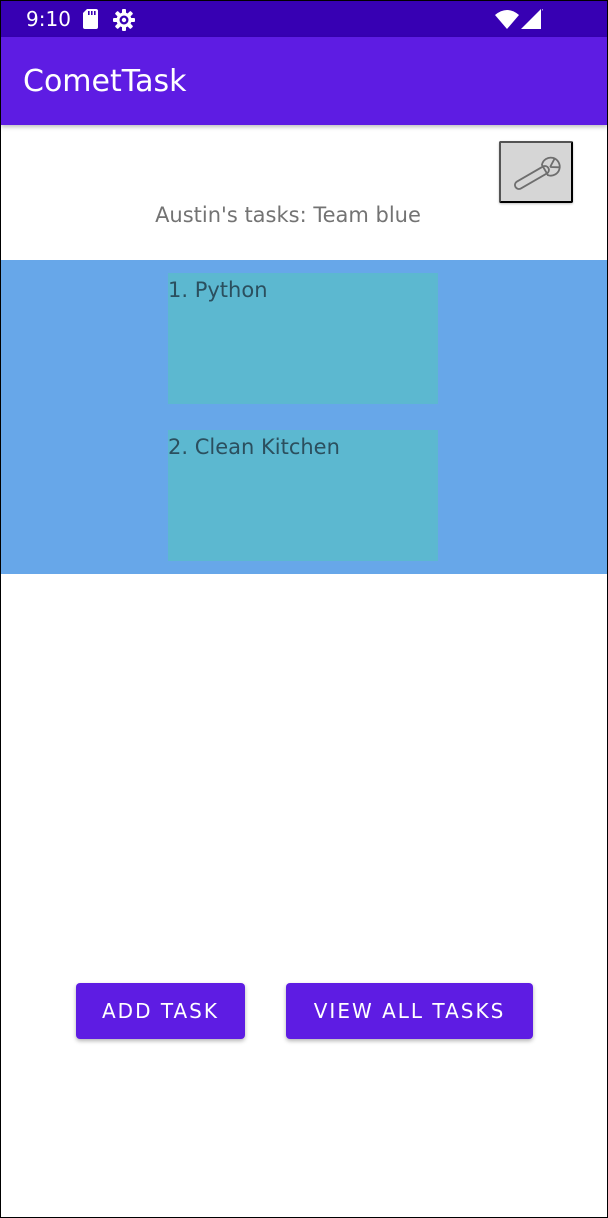  Describe the element at coordinates (507, 19) in the screenshot. I see `wifi-icon` at that location.